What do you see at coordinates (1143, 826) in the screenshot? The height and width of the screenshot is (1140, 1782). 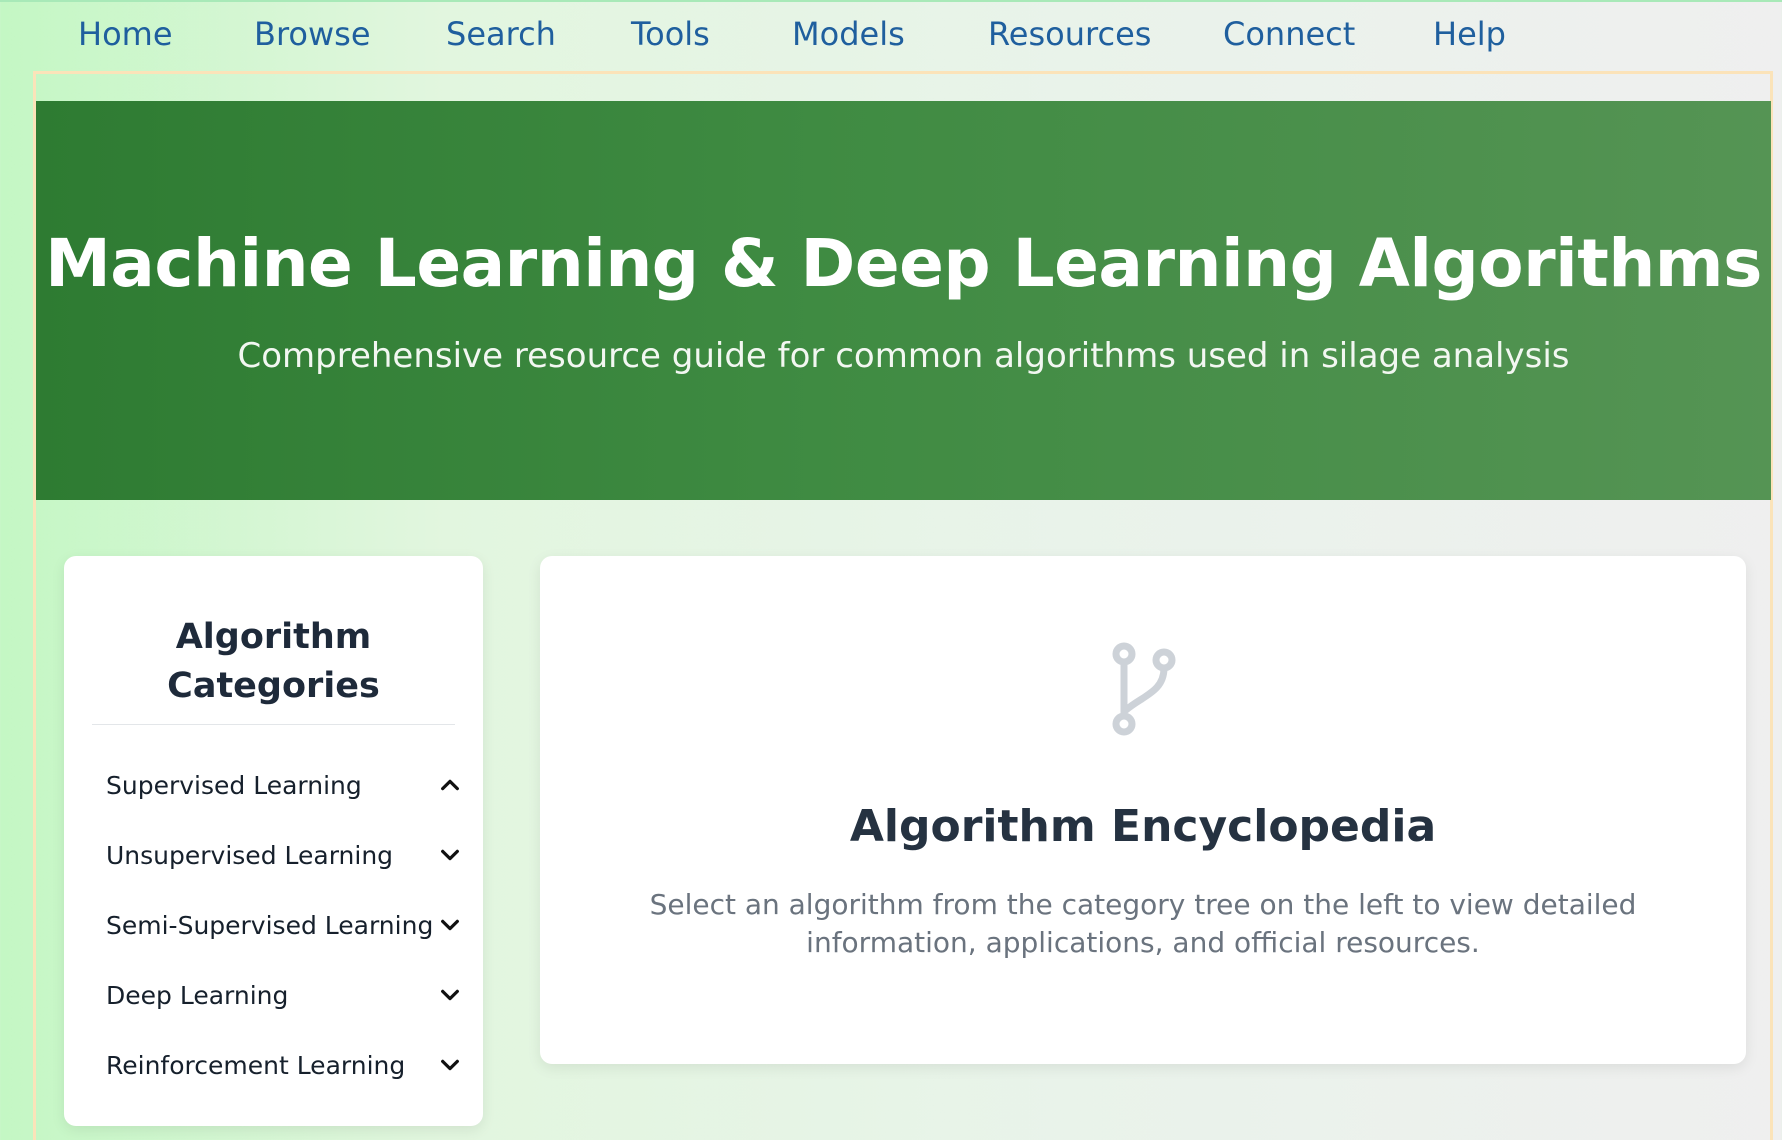 I see `encyclopedia-title: Algorithm Encyclopedia` at bounding box center [1143, 826].